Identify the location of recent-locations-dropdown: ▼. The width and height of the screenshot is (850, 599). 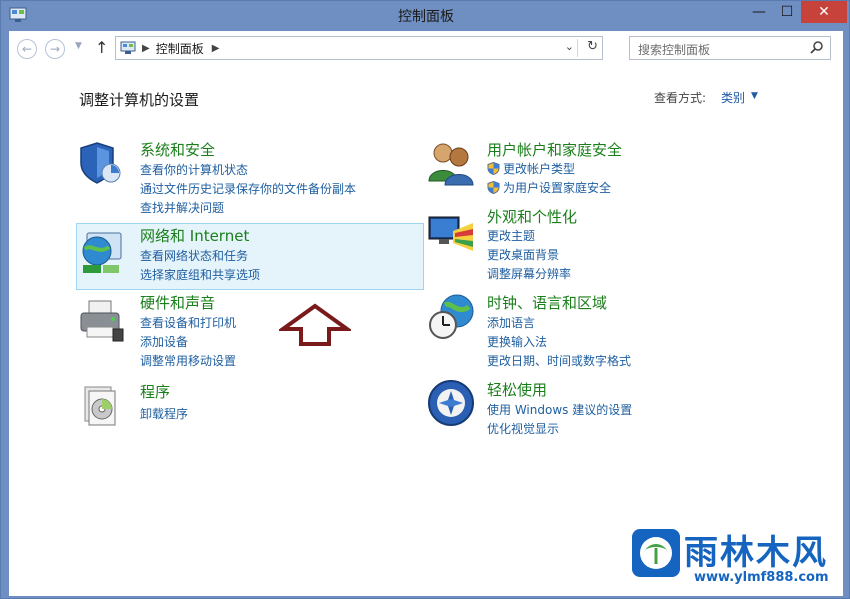
(78, 46).